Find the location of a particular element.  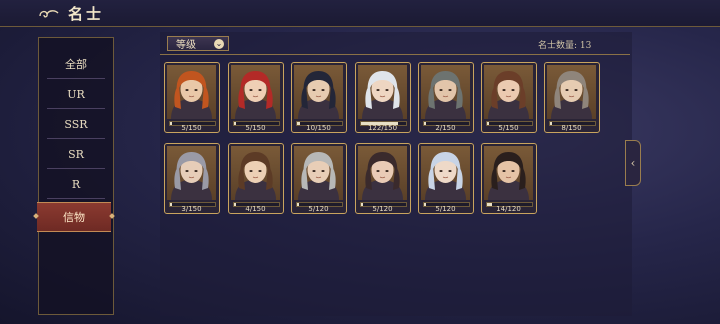

sidebar-item-all: 全部 is located at coordinates (76, 64).